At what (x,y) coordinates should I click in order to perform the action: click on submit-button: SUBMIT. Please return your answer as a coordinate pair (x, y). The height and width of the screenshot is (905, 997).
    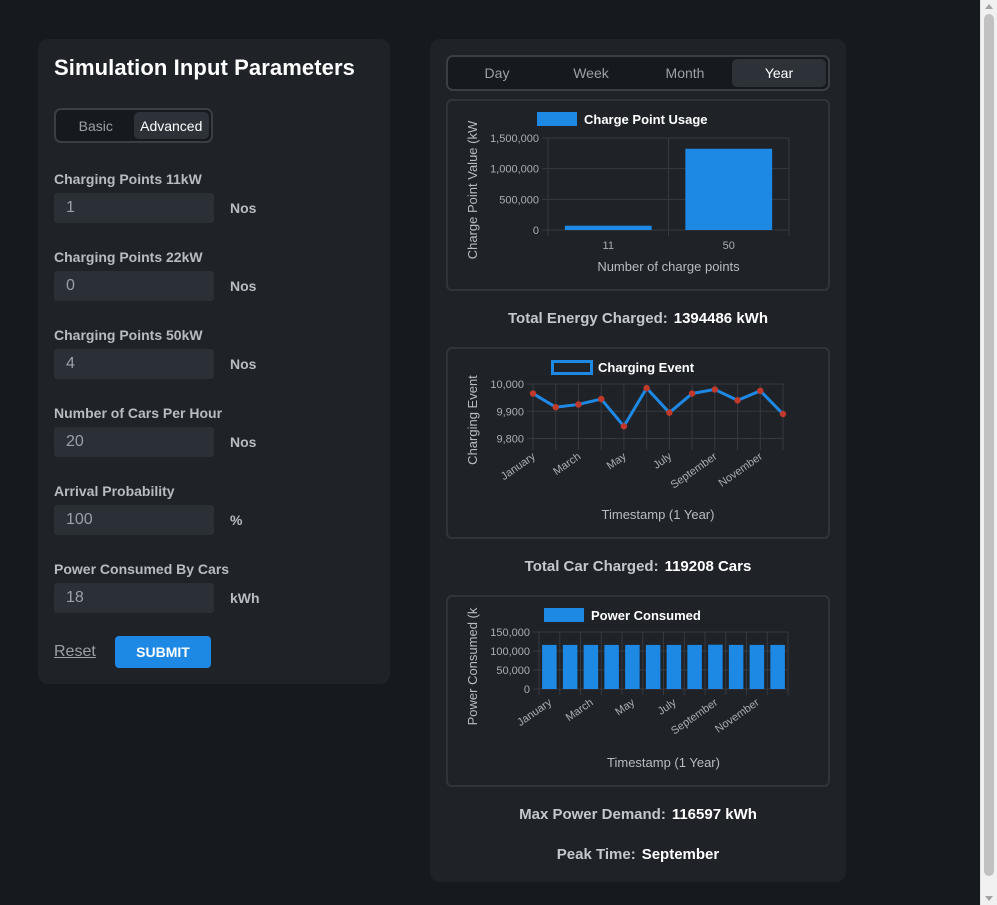
    Looking at the image, I should click on (163, 652).